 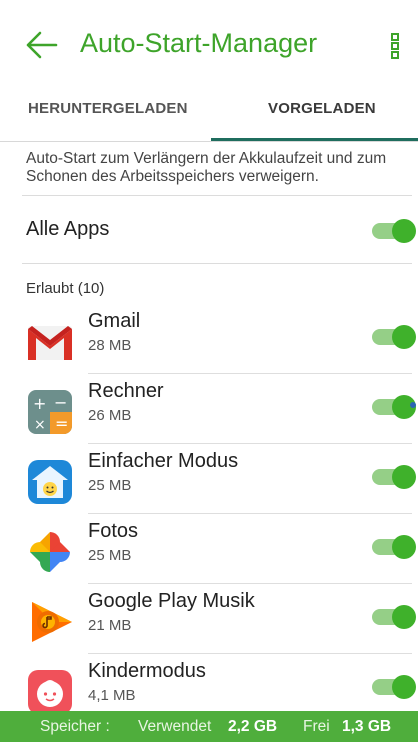 I want to click on storage-free-label: Frei, so click(x=316, y=726).